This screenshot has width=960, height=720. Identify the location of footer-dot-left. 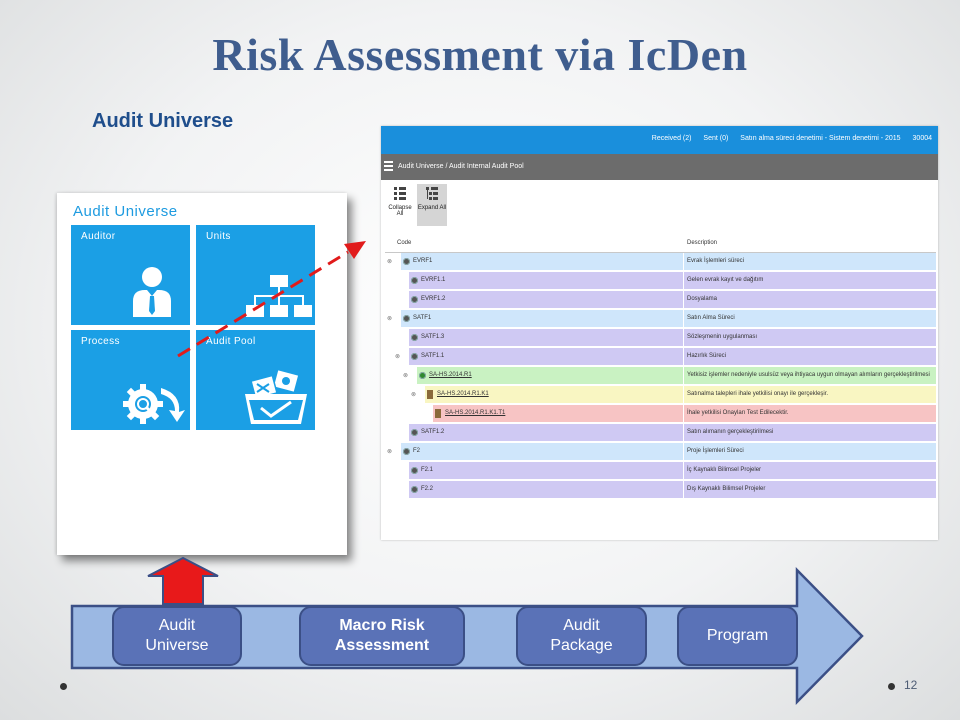
(63, 686).